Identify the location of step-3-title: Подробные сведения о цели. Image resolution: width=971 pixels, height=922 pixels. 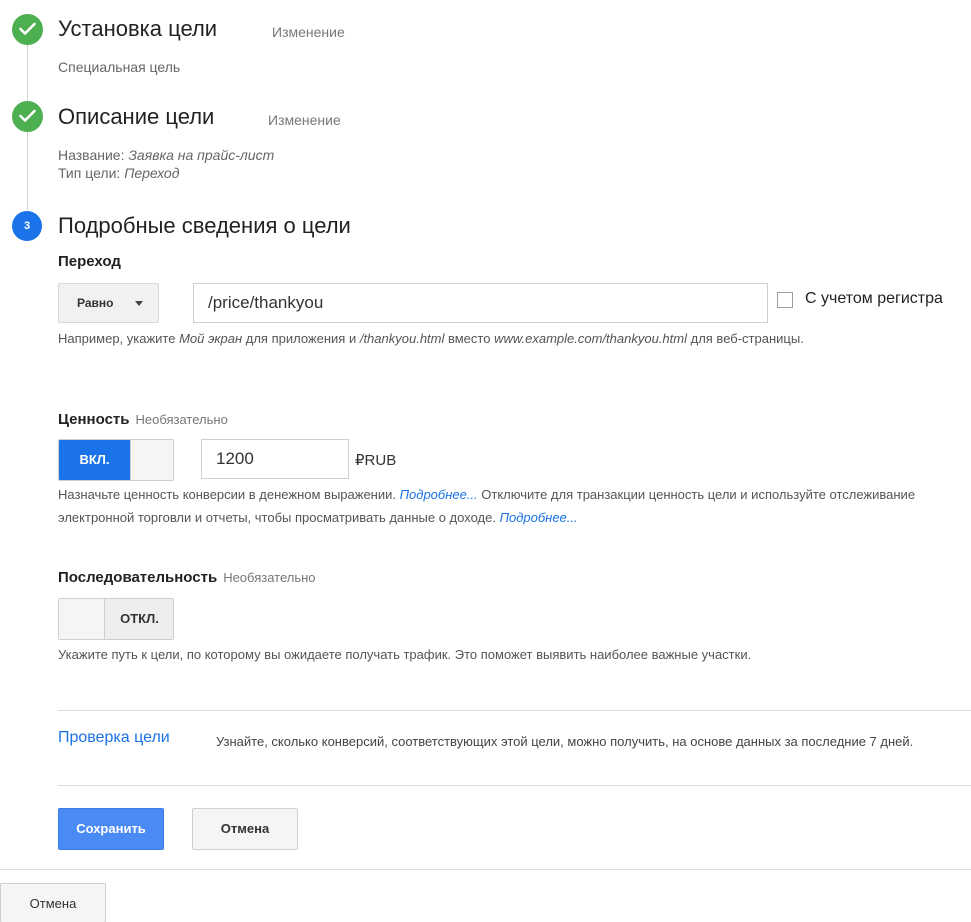
(204, 225).